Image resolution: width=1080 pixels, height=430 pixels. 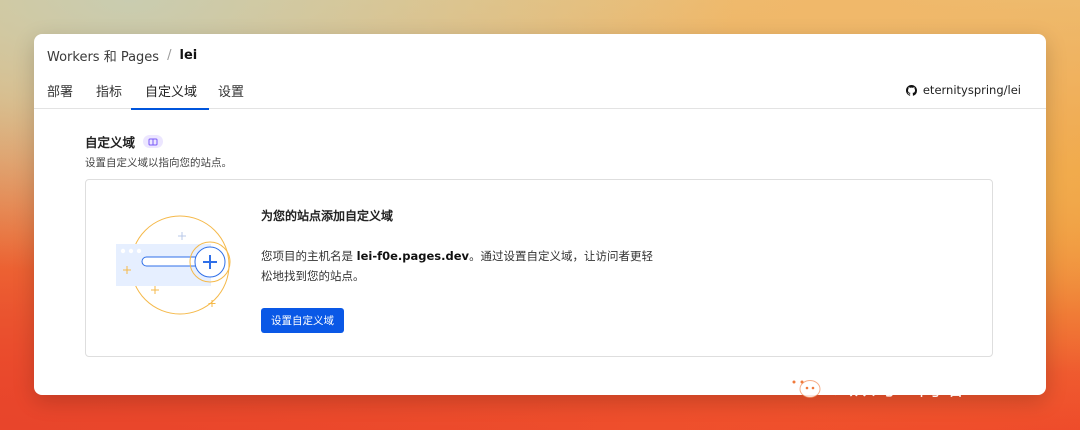 What do you see at coordinates (109, 94) in the screenshot?
I see `tab-metrics: 指标` at bounding box center [109, 94].